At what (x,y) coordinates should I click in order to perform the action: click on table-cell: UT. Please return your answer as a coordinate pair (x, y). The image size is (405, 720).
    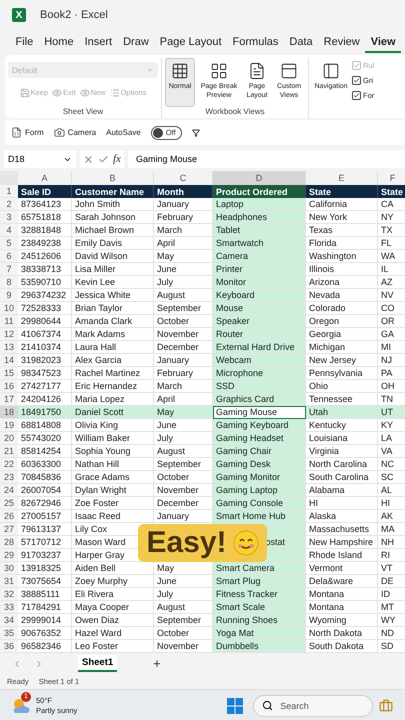
    Looking at the image, I should click on (391, 412).